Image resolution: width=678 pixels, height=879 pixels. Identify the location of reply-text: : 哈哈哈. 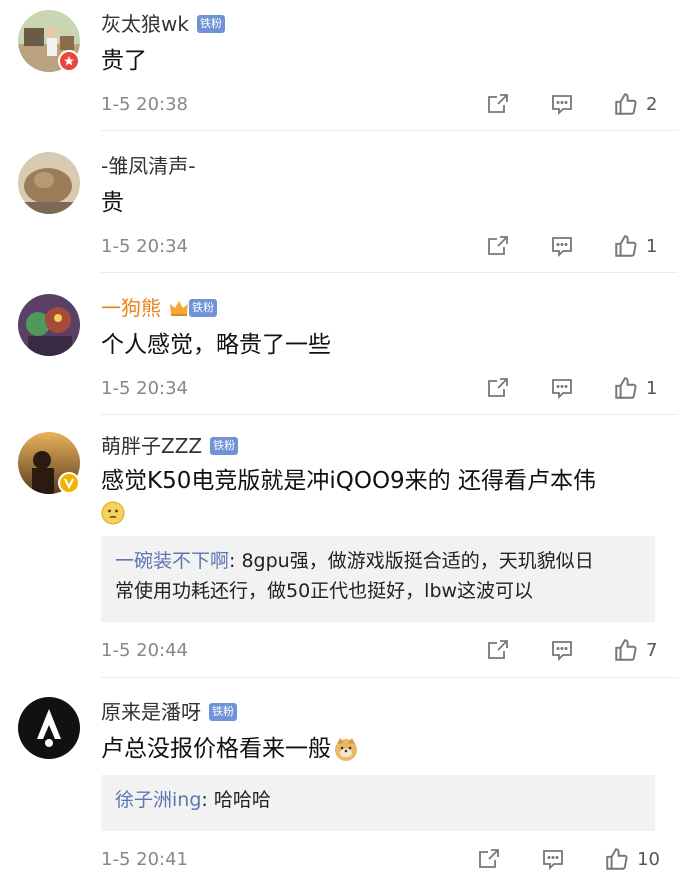
(236, 800).